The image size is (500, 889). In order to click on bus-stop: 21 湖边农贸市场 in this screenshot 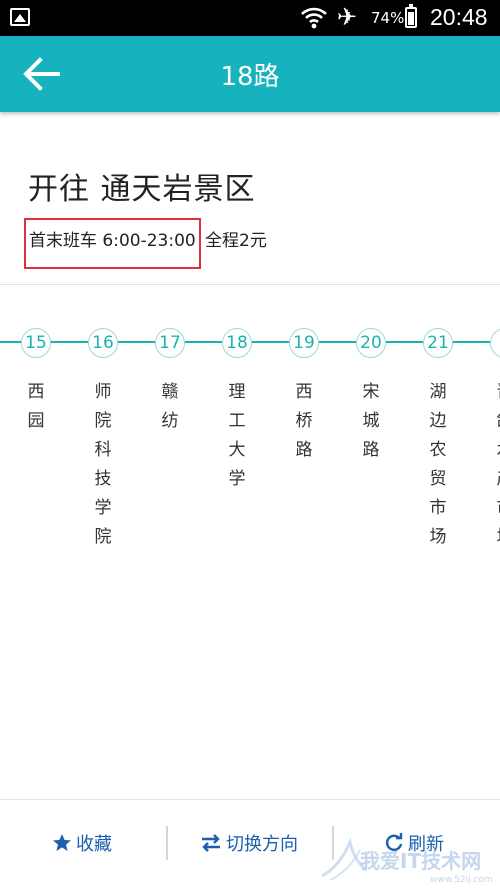, I will do `click(438, 440)`.